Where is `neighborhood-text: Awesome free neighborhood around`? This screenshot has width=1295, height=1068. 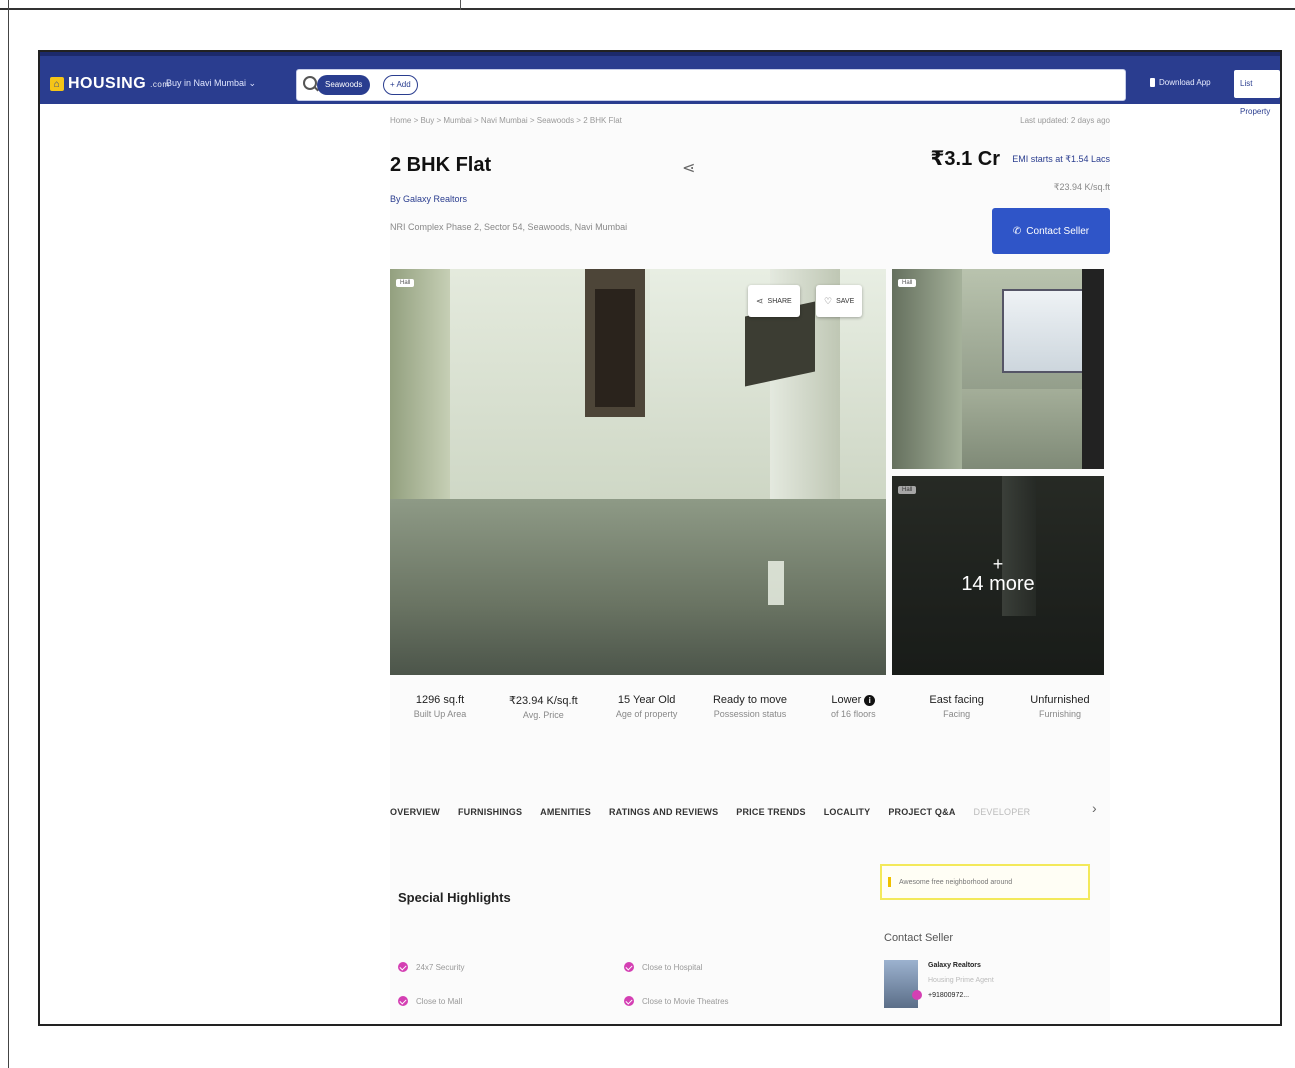 neighborhood-text: Awesome free neighborhood around is located at coordinates (956, 882).